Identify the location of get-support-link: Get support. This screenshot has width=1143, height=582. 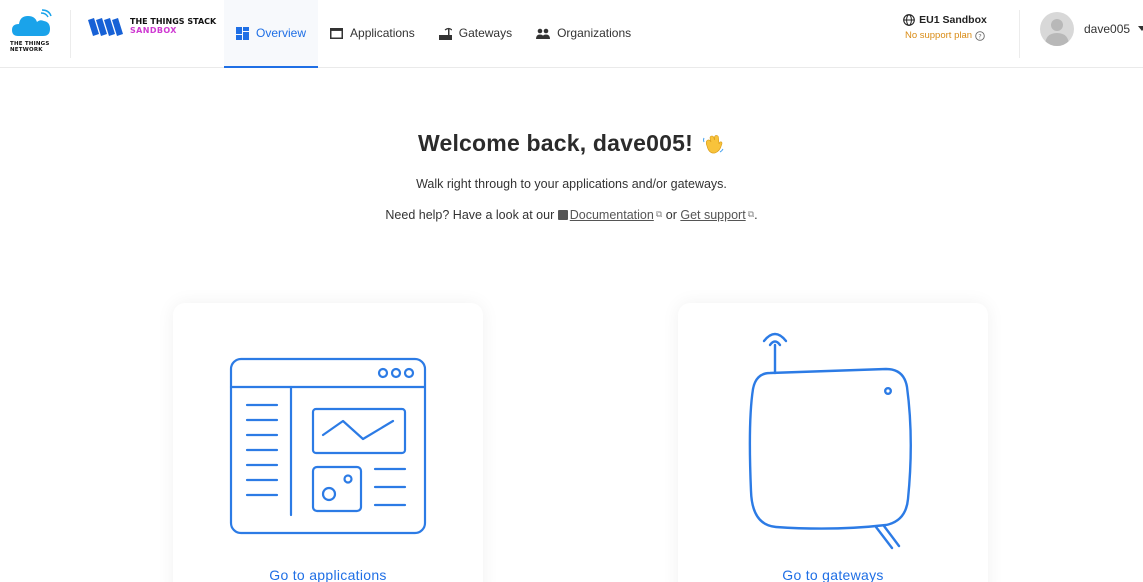
(712, 215).